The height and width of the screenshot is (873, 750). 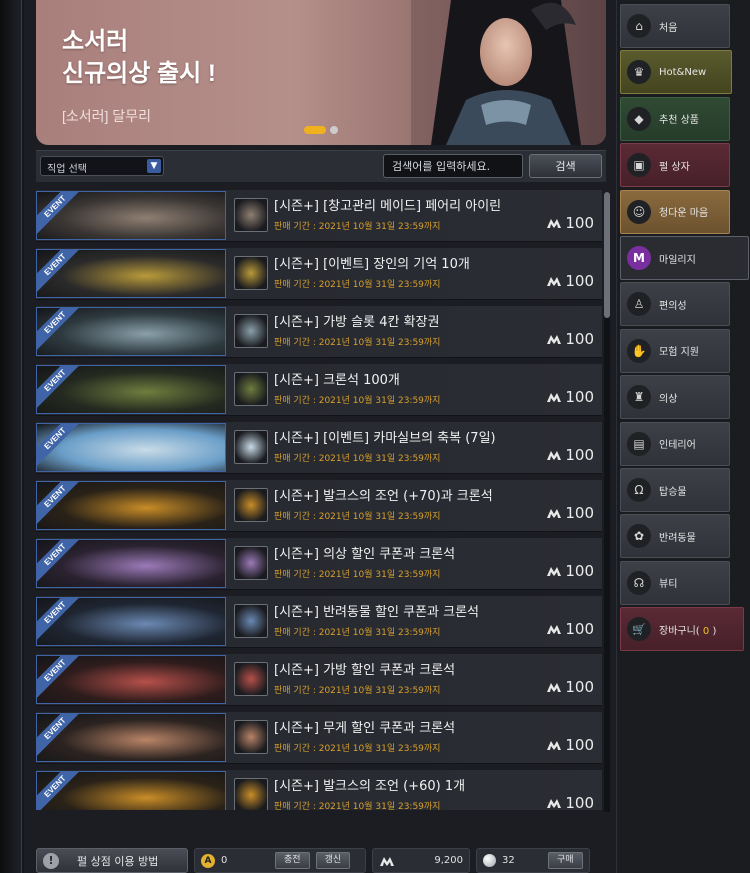 What do you see at coordinates (639, 443) in the screenshot?
I see `furniture-icon: ▤` at bounding box center [639, 443].